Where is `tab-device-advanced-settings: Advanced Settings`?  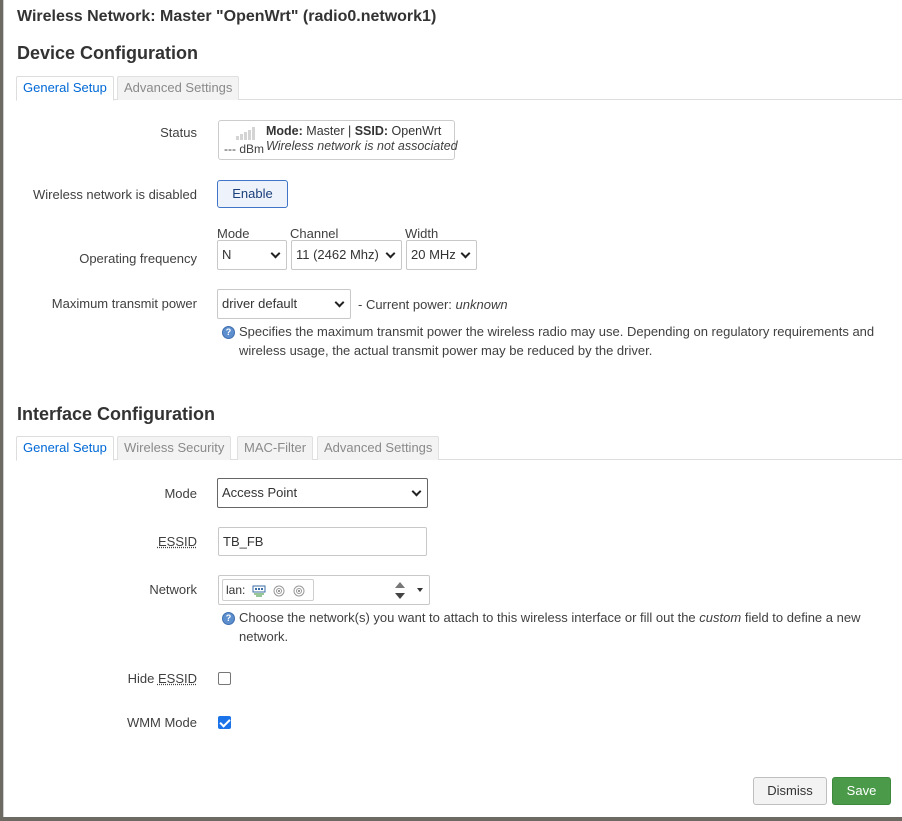 tab-device-advanced-settings: Advanced Settings is located at coordinates (178, 88).